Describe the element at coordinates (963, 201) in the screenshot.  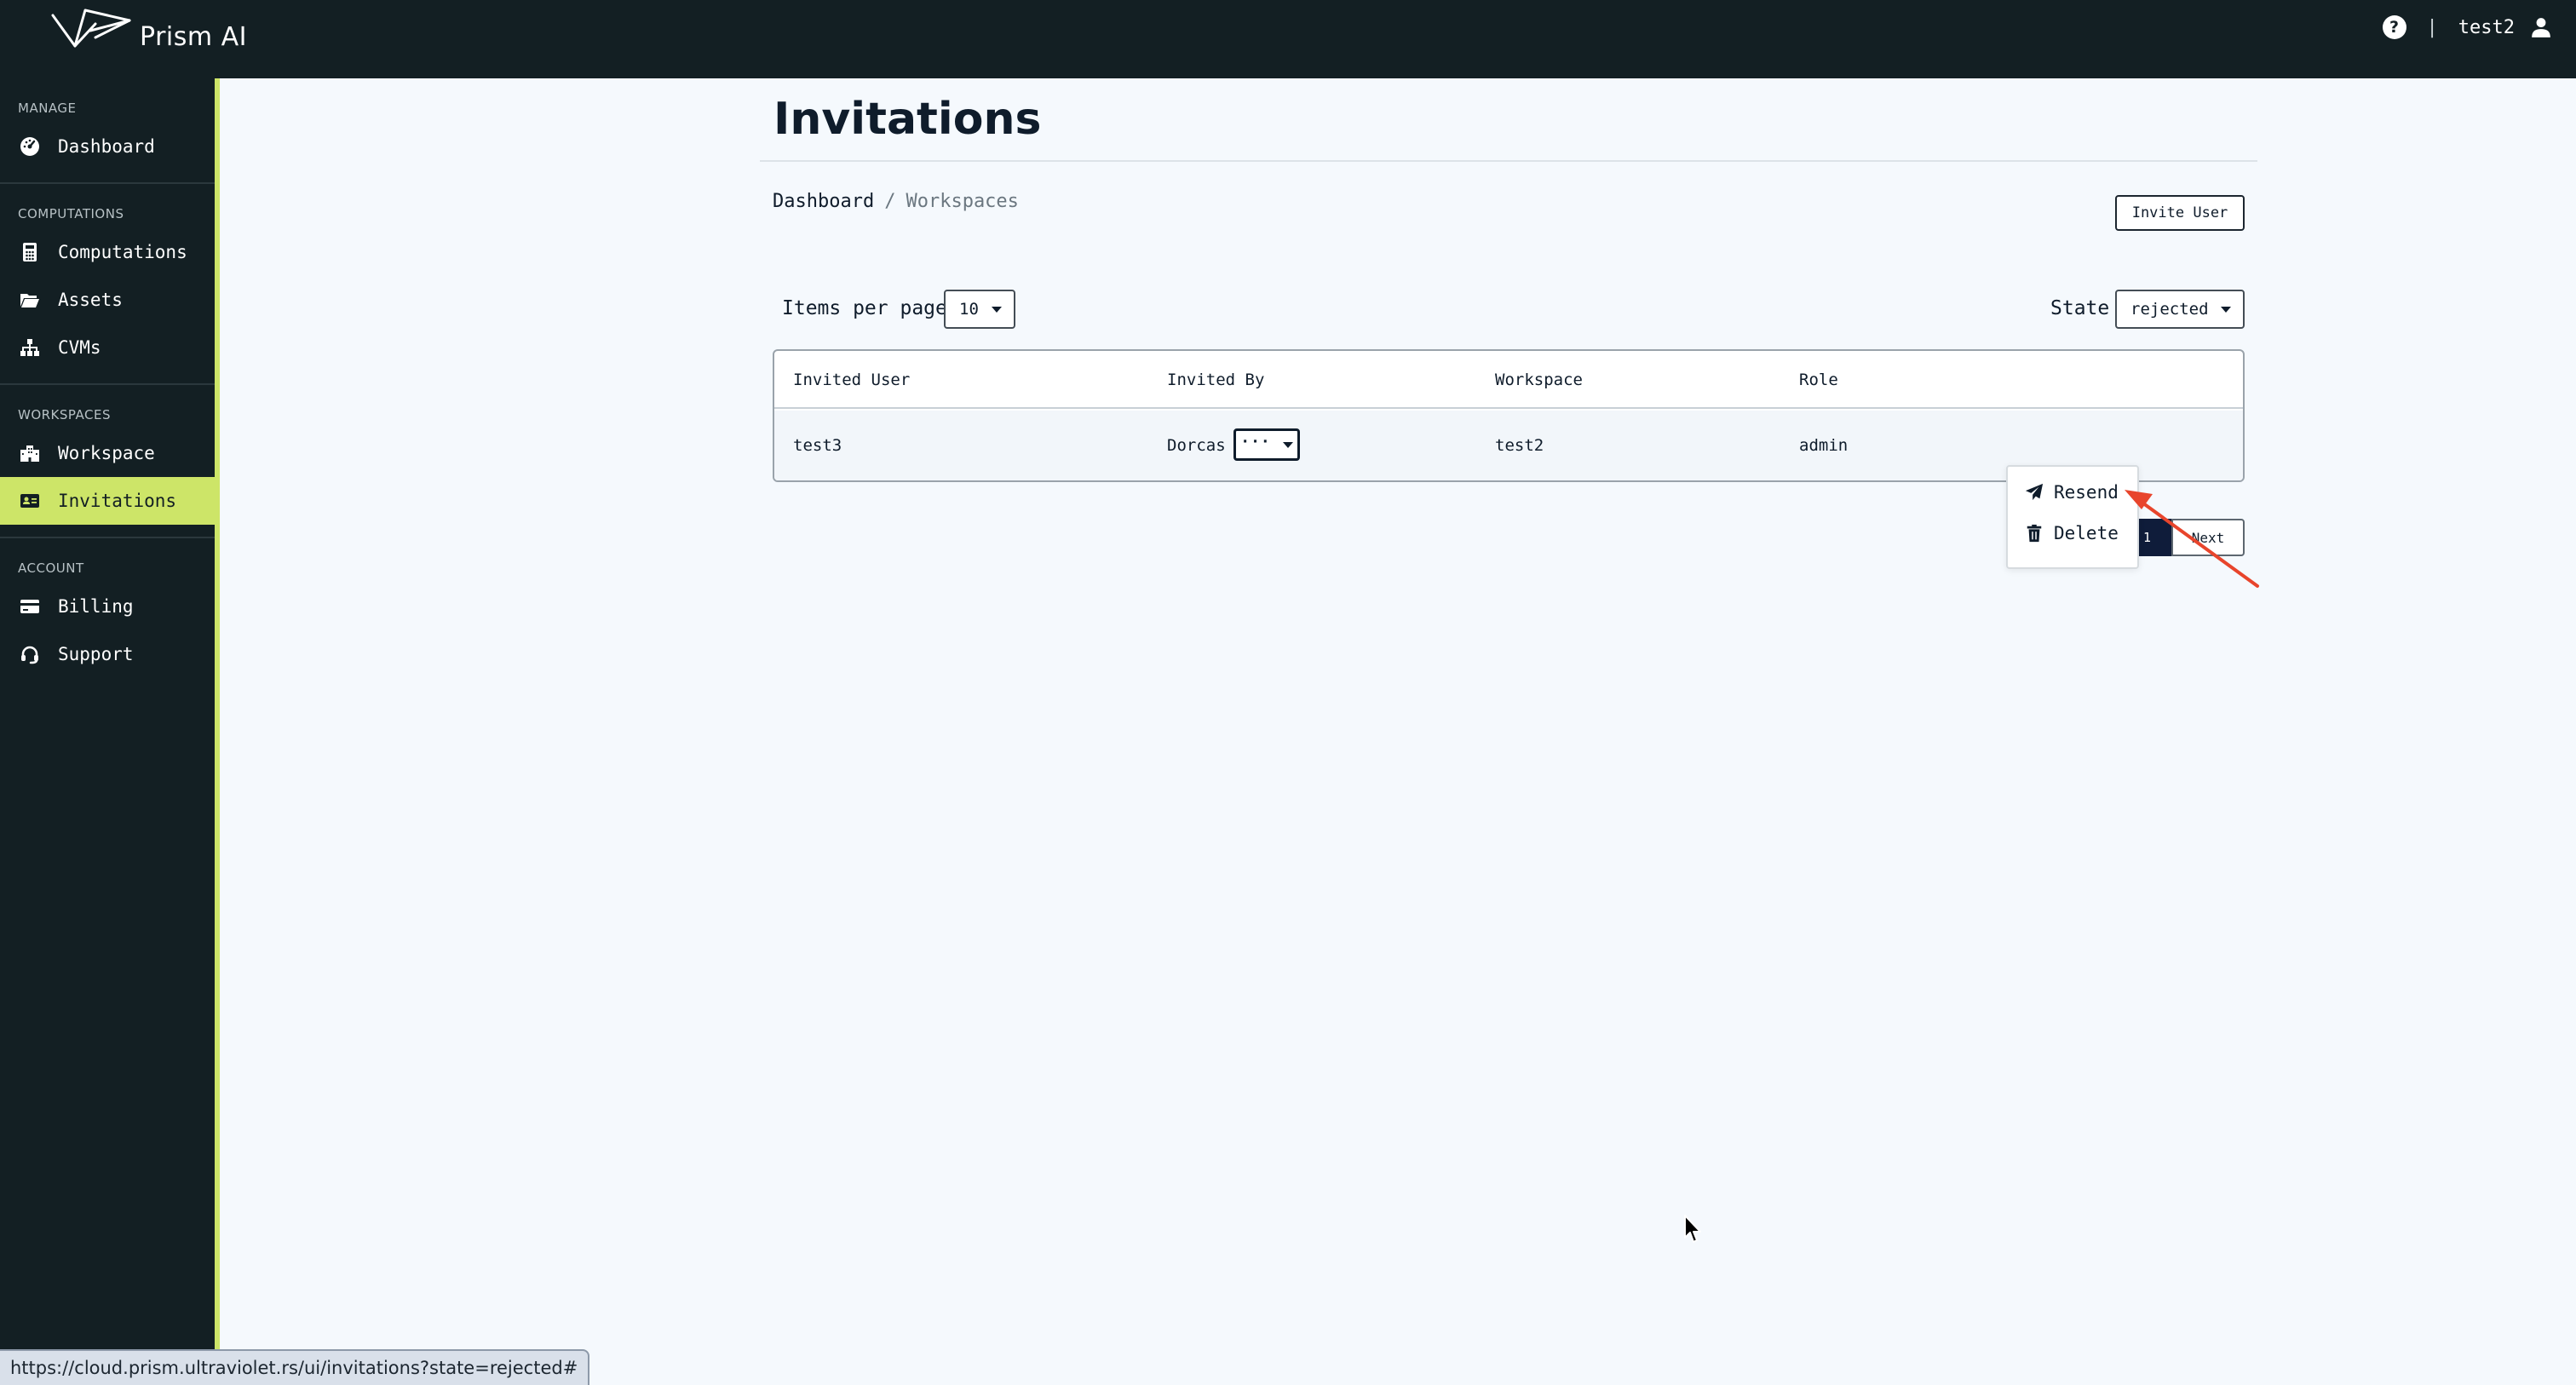
I see `breadcrumb-current: Workspaces` at that location.